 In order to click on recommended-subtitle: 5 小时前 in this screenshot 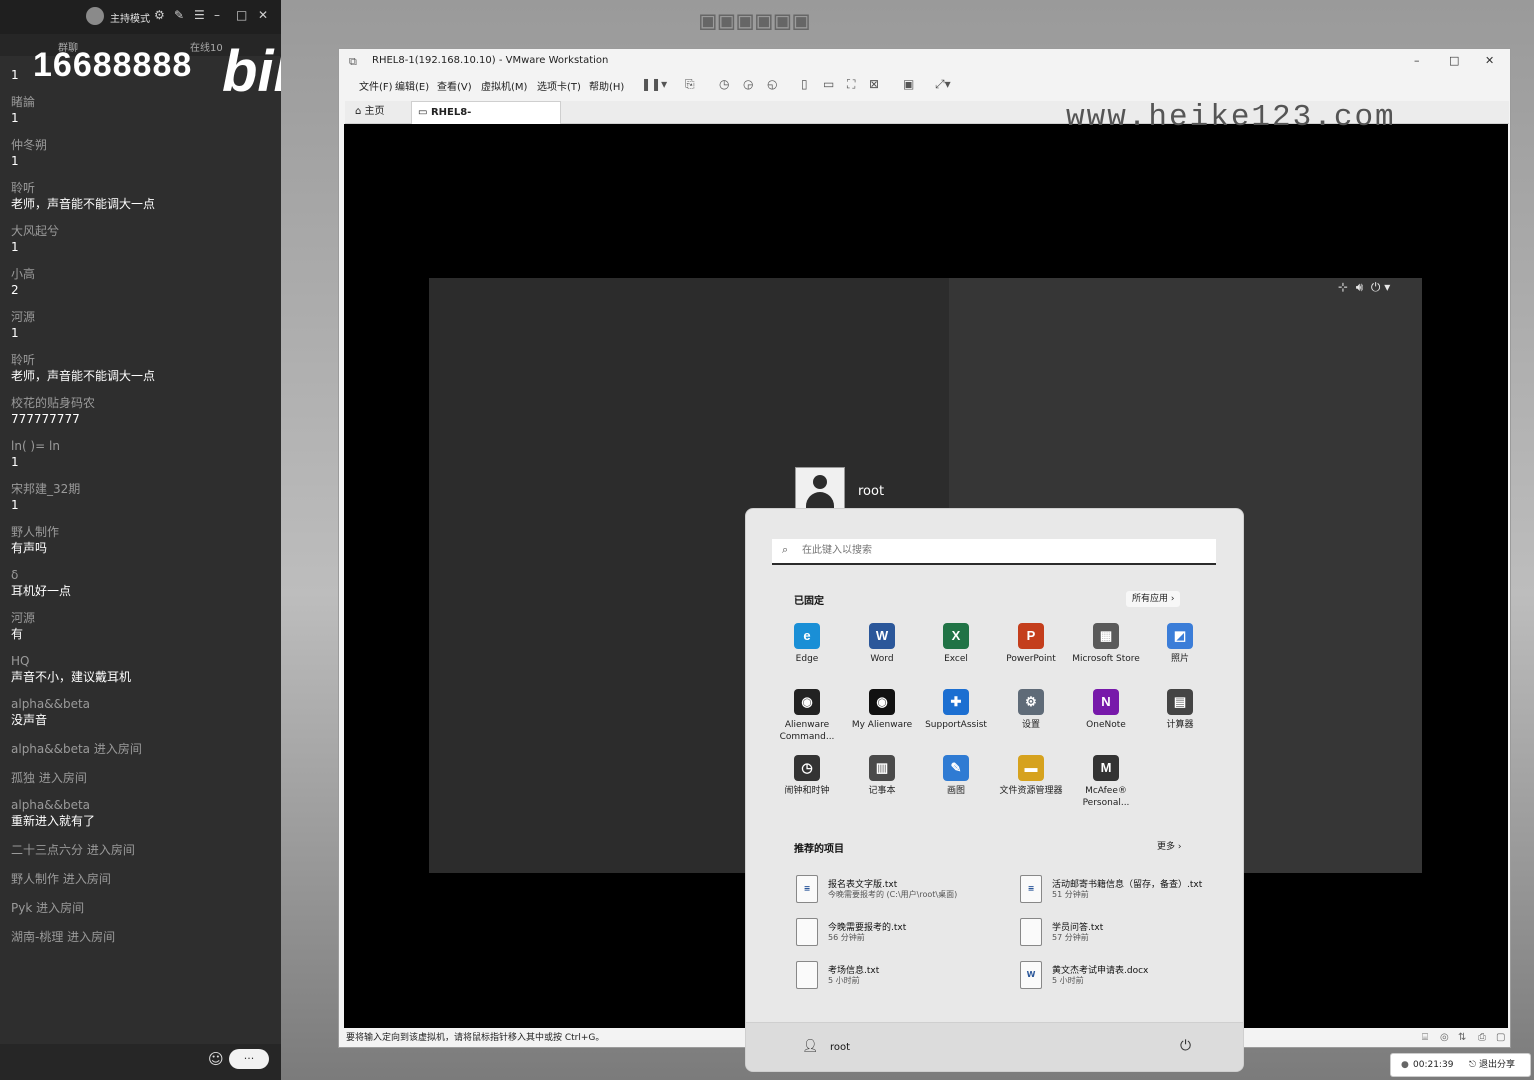, I will do `click(1068, 980)`.